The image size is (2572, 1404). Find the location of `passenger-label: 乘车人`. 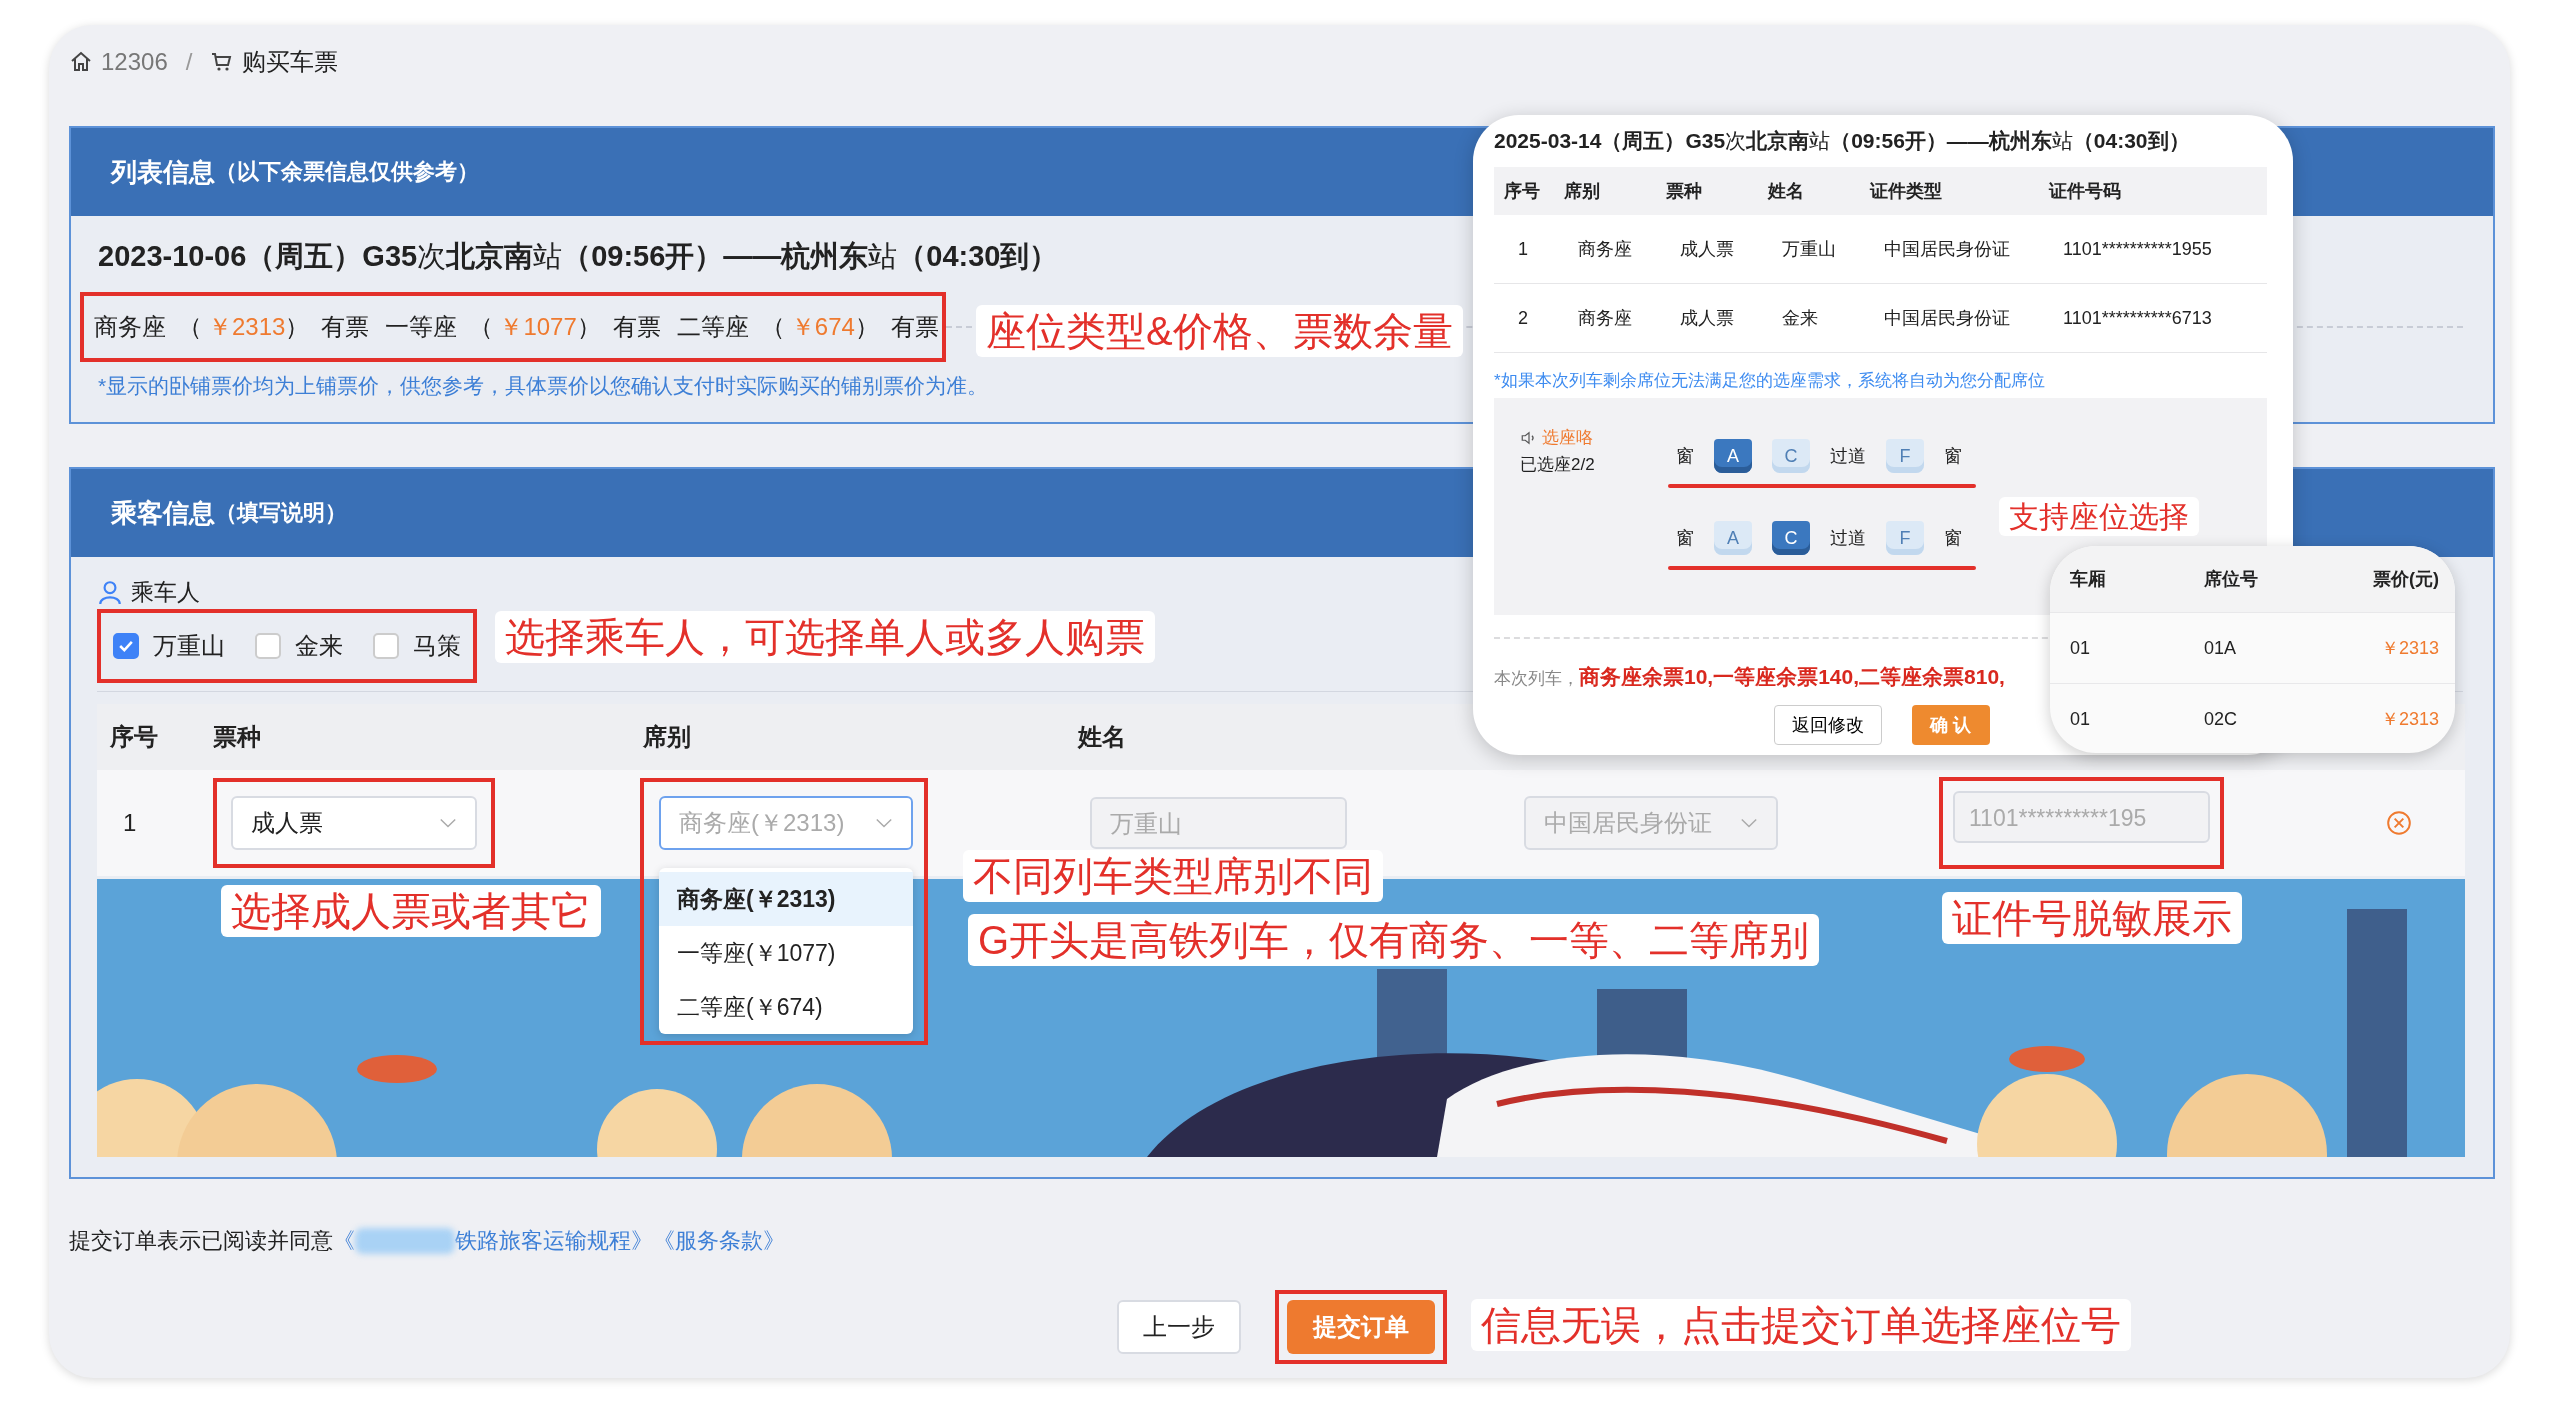

passenger-label: 乘车人 is located at coordinates (165, 592).